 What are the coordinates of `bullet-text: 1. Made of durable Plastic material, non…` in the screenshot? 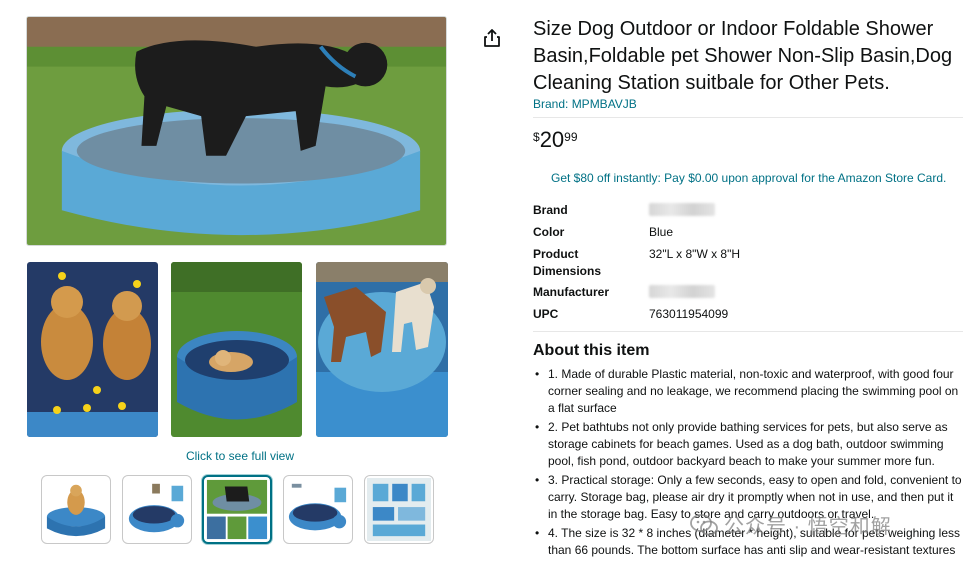 It's located at (753, 391).